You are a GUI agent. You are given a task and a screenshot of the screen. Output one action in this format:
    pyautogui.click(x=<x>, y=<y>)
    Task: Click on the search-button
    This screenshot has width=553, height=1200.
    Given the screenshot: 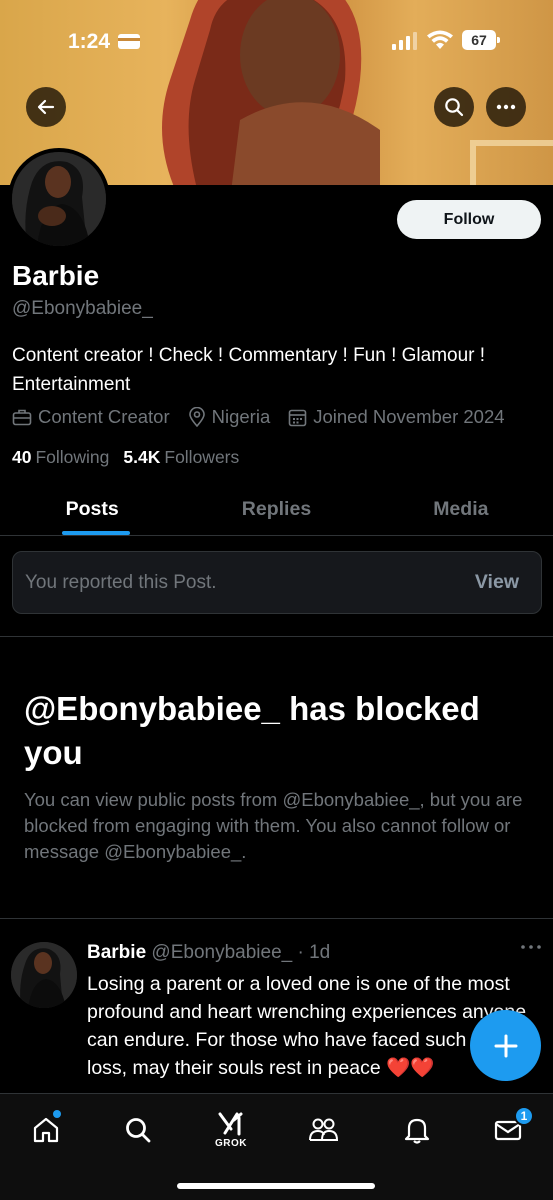 What is the action you would take?
    pyautogui.click(x=454, y=107)
    